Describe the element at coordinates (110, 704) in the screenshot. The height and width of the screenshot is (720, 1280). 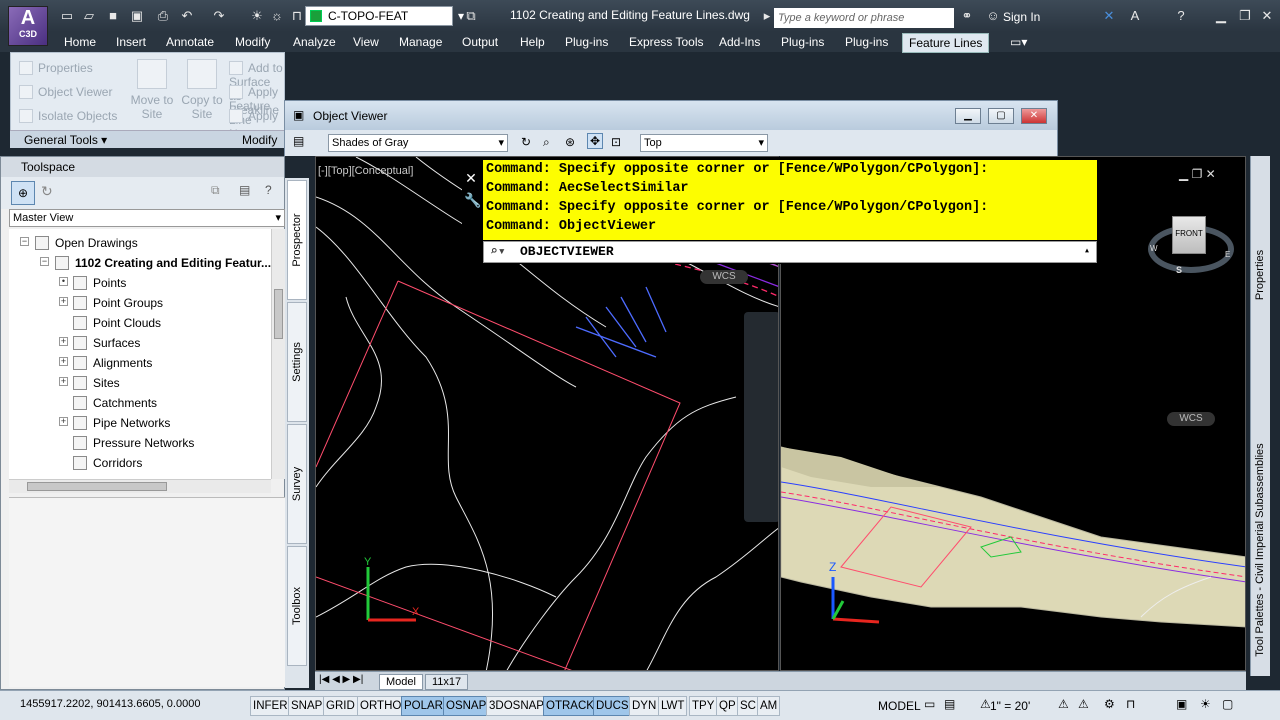
I see `coordinate-readout: 1455917.2202, 901413.6605, 0.0000` at that location.